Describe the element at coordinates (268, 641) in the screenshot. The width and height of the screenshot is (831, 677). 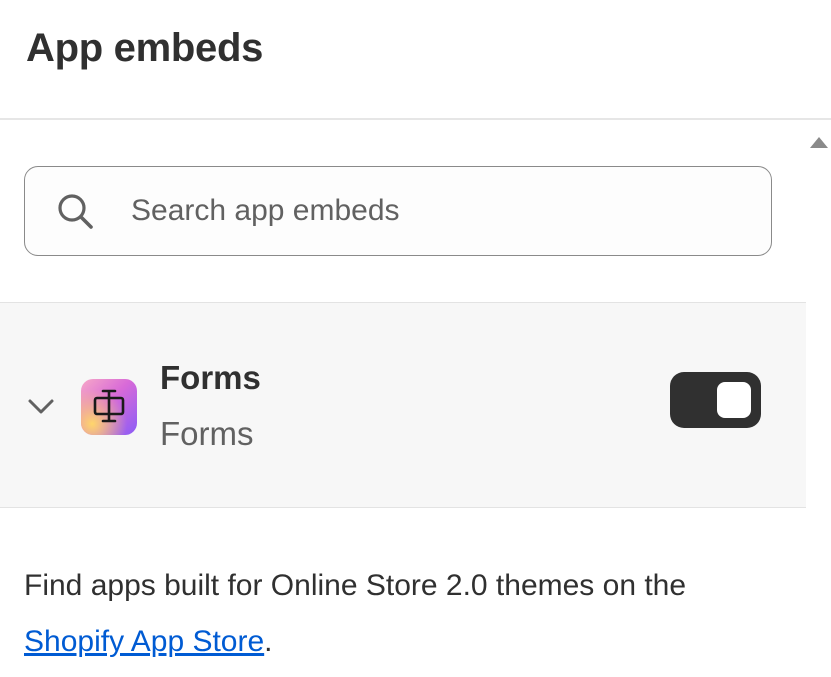
I see `footer-text-end: .` at that location.